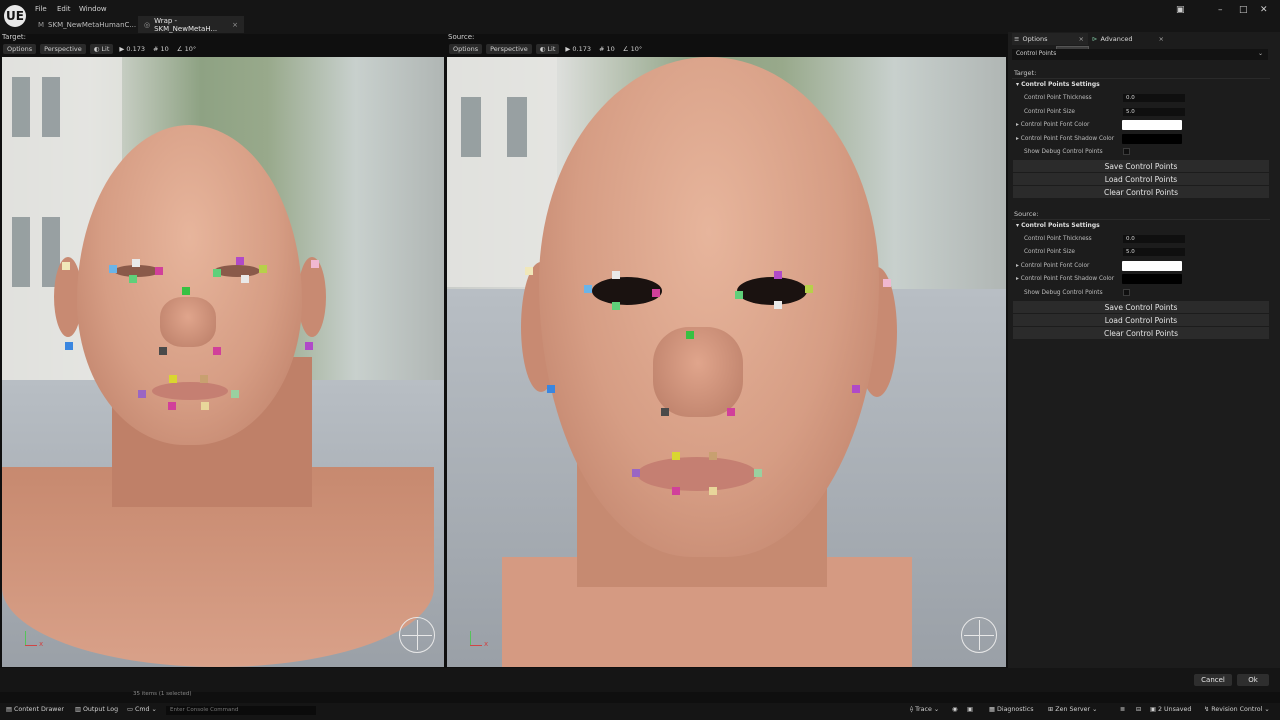 Image resolution: width=1280 pixels, height=720 pixels. I want to click on output-log-button: ▥ Output Log, so click(96, 709).